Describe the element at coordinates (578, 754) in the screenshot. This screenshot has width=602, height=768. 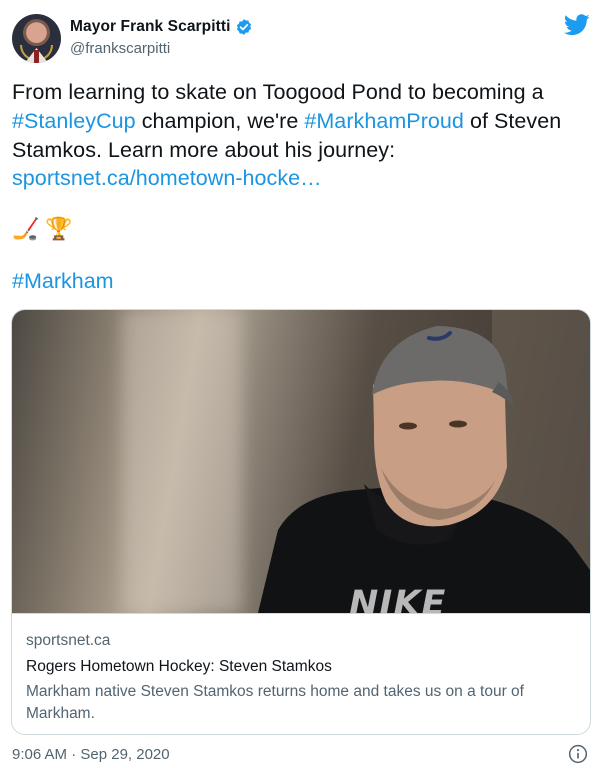
I see `info-icon` at that location.